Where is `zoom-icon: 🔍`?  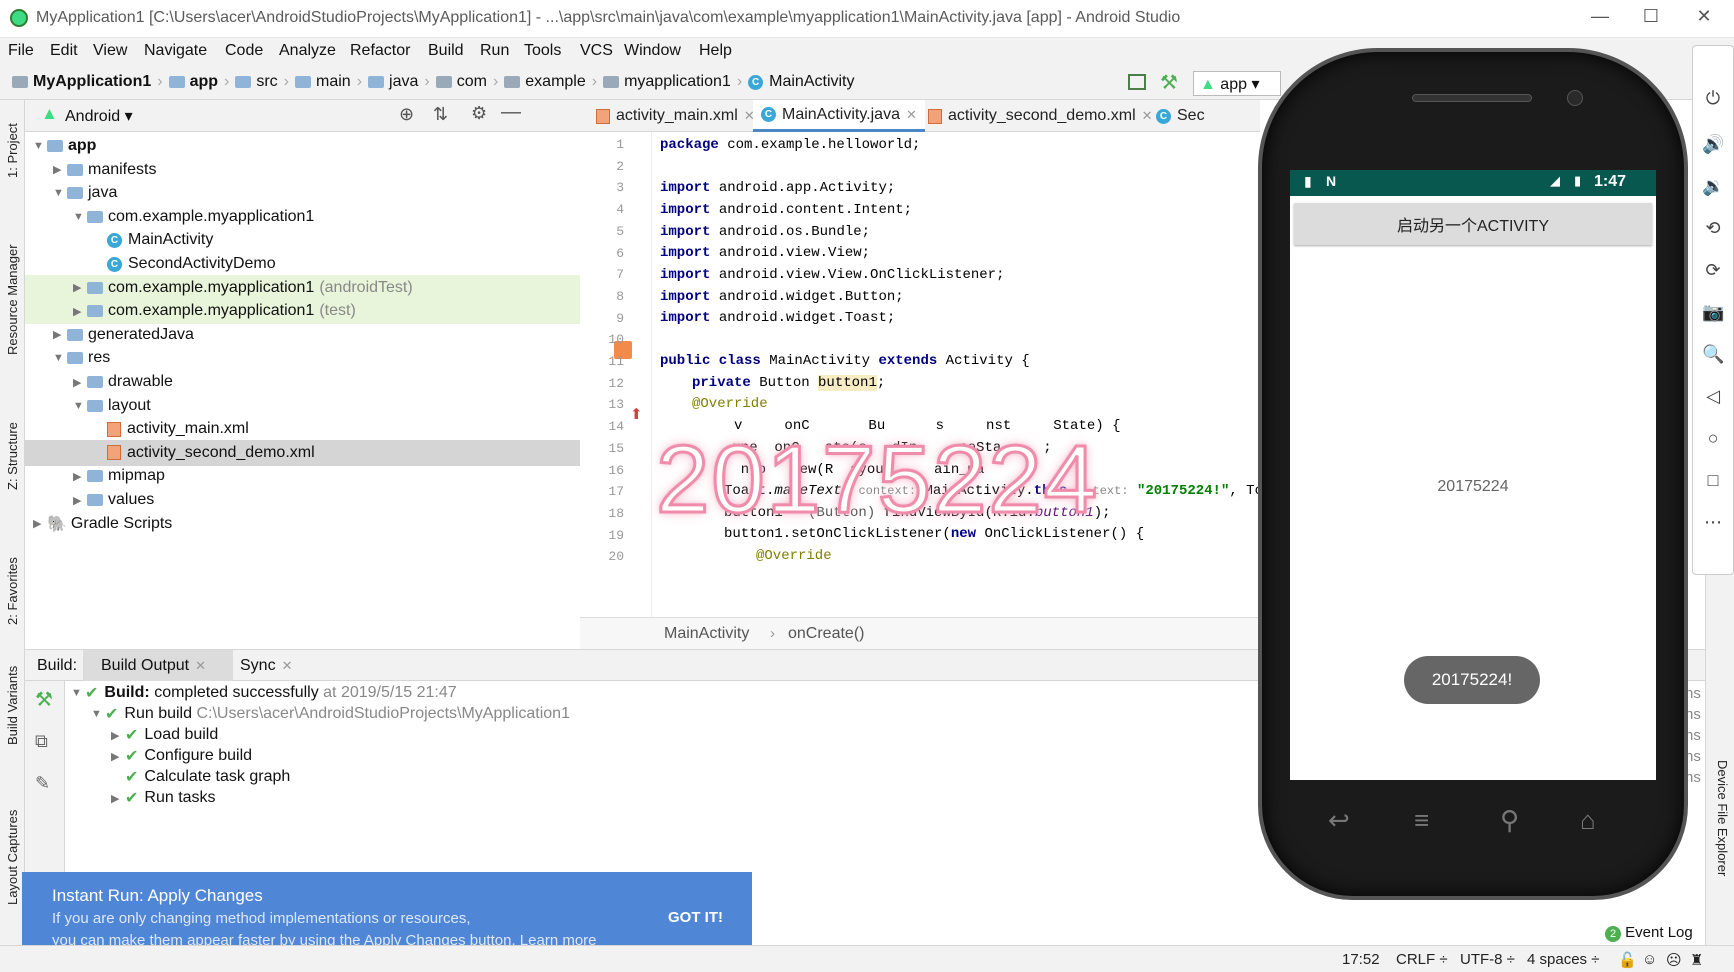
zoom-icon: 🔍 is located at coordinates (1713, 355).